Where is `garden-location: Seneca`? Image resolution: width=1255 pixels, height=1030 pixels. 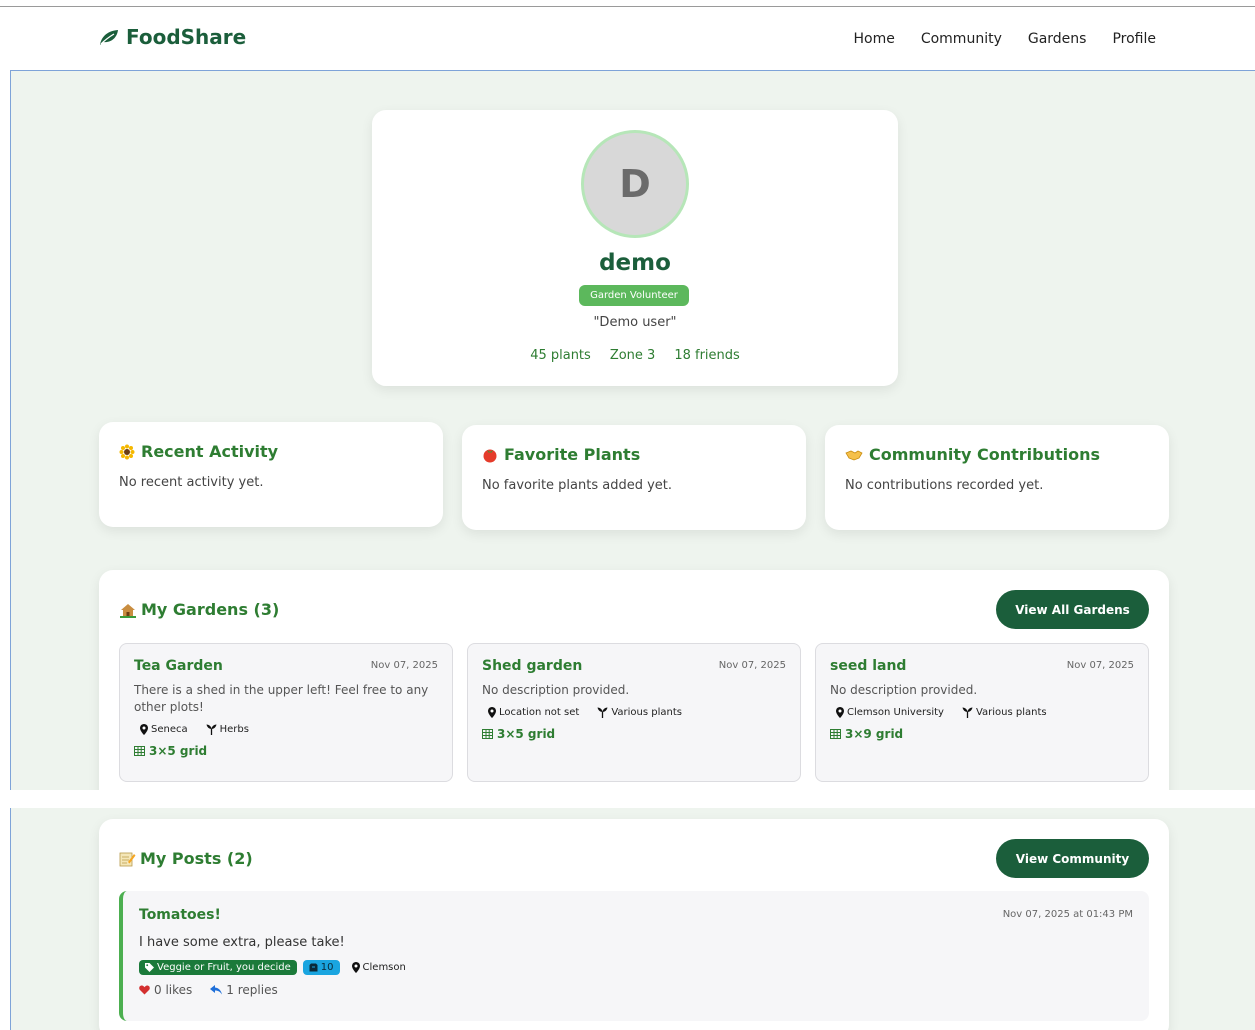
garden-location: Seneca is located at coordinates (164, 729).